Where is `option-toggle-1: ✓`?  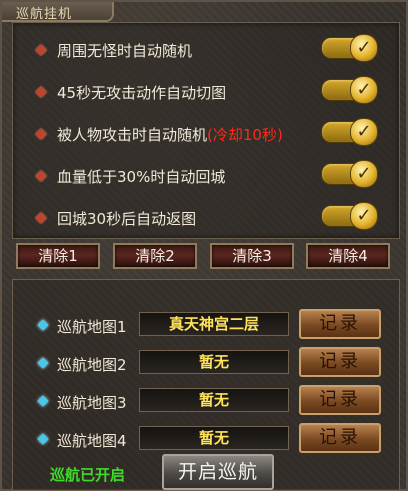
option-toggle-1: ✓ is located at coordinates (349, 48).